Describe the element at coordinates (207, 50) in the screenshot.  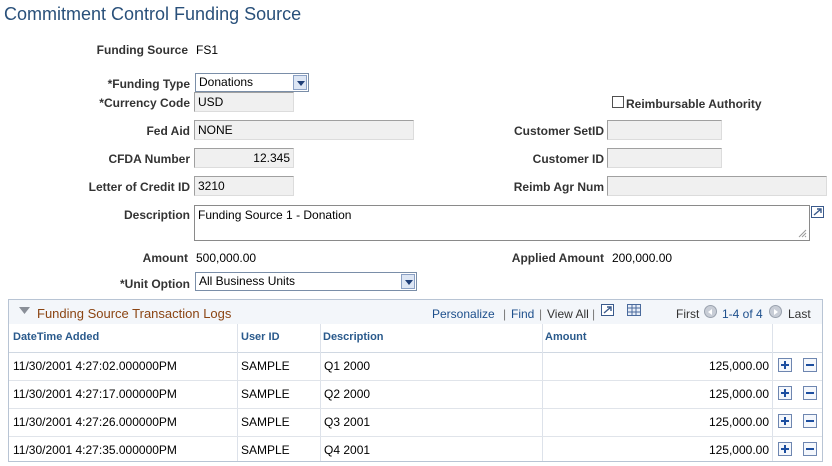
I see `funding-source-value: FS1` at that location.